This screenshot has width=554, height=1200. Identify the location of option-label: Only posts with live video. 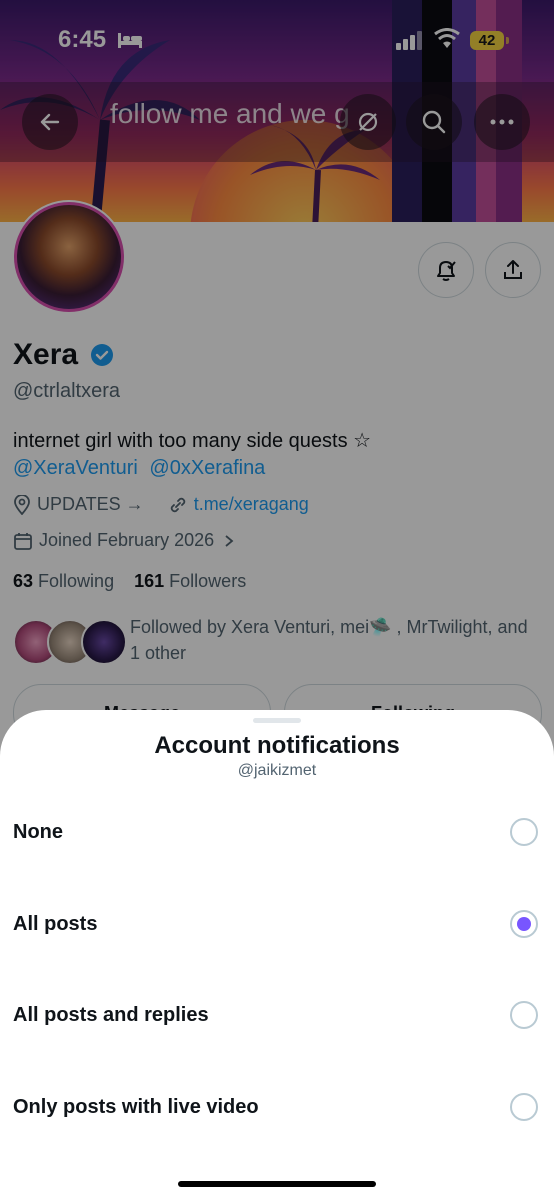
(136, 1107).